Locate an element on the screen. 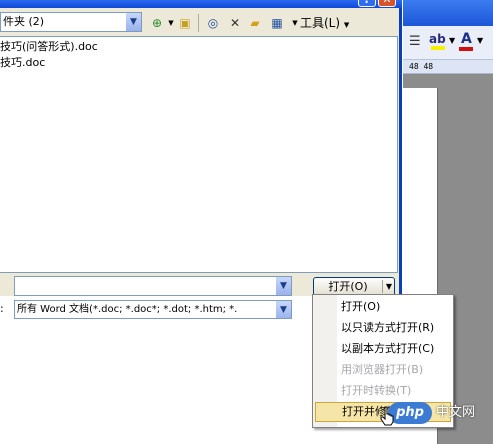 The height and width of the screenshot is (444, 493). up-folder-icon: ▣ is located at coordinates (185, 23).